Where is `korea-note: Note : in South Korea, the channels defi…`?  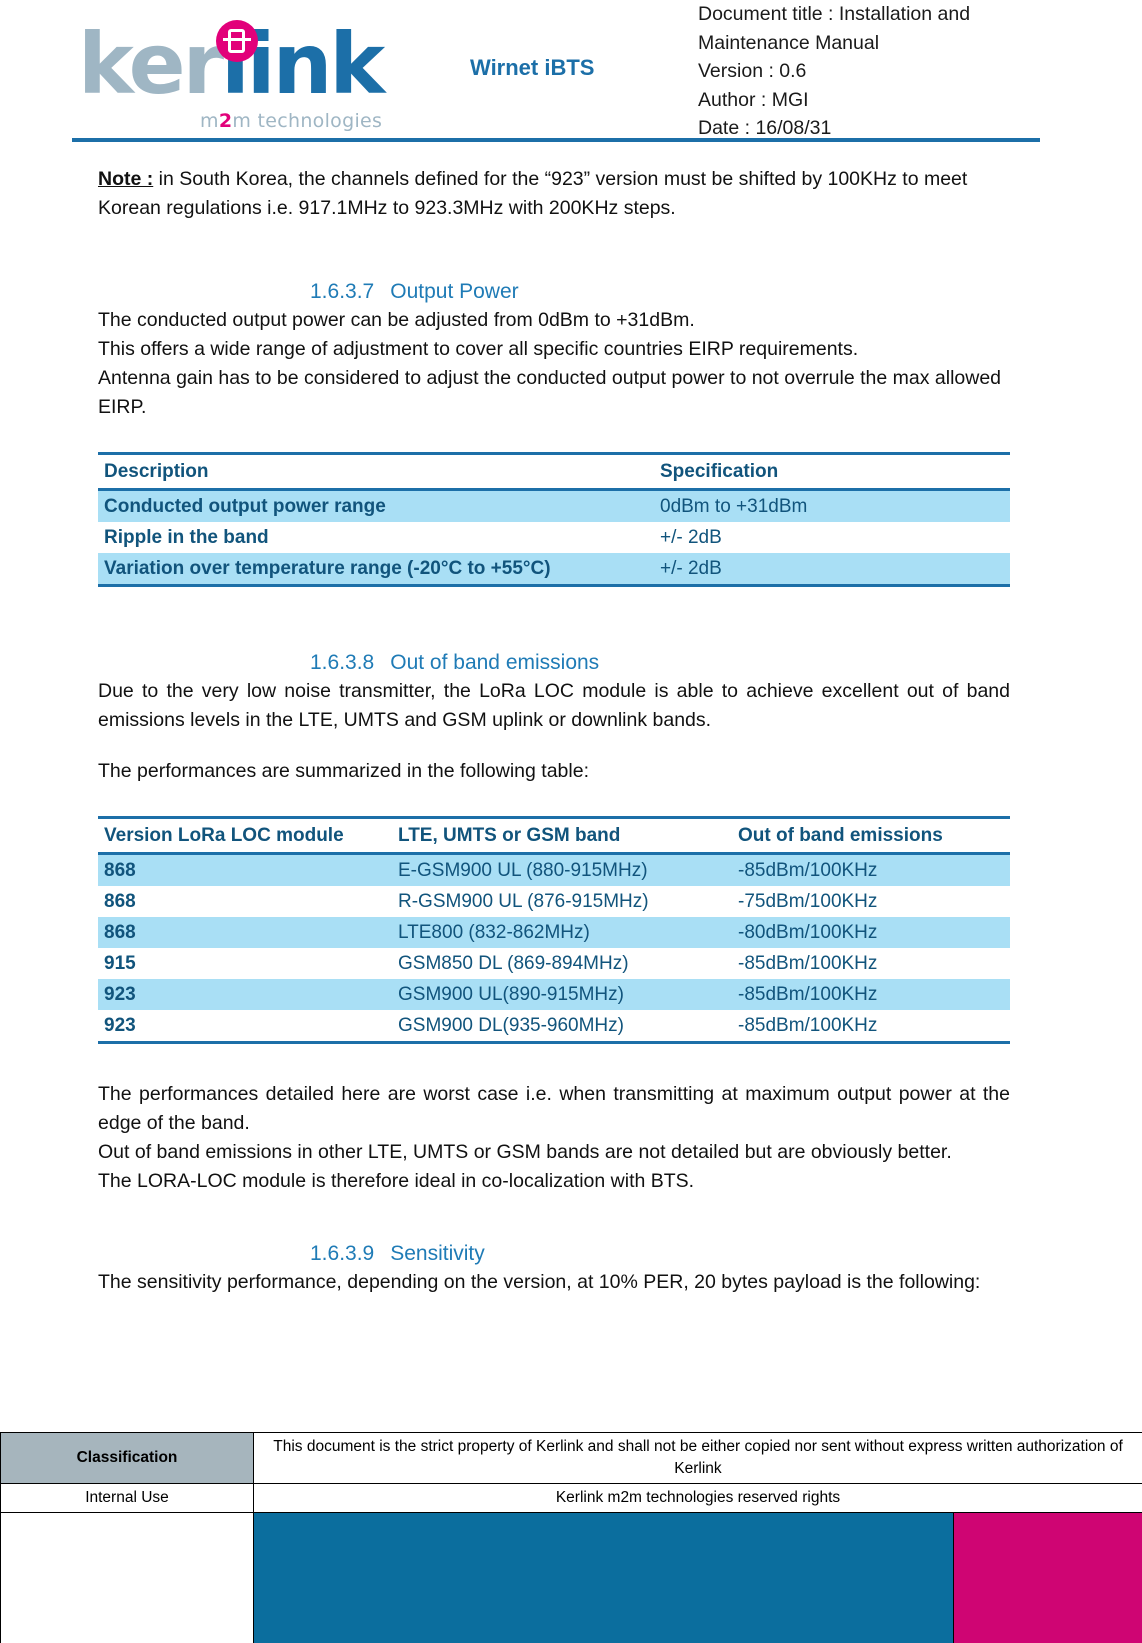 korea-note: Note : in South Korea, the channels defi… is located at coordinates (554, 194).